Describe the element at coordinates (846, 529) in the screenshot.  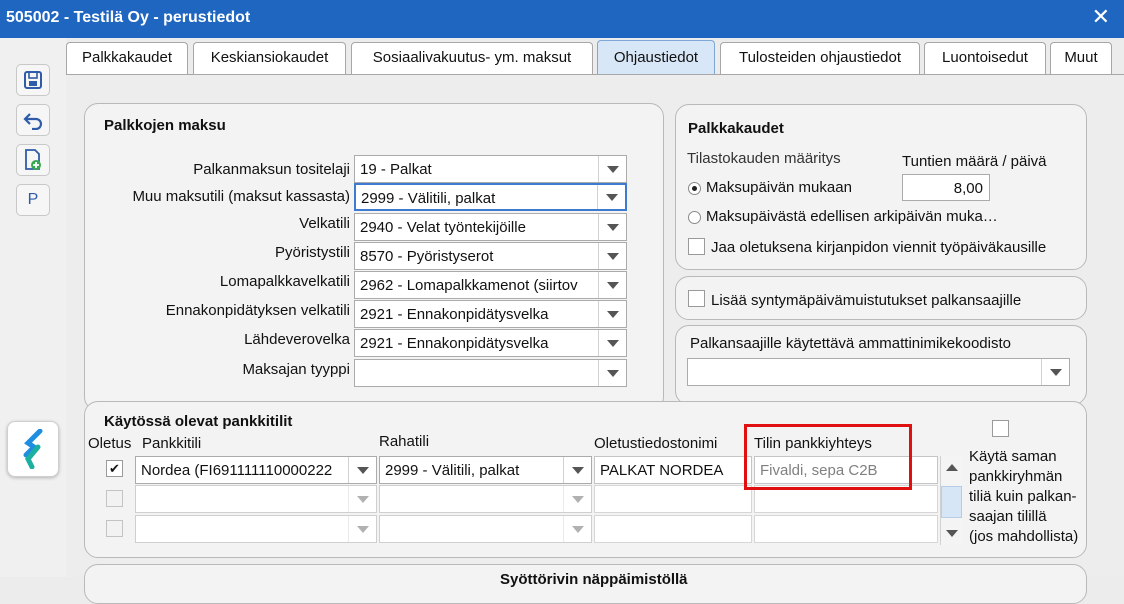
I see `row3-pankkiyhteys-input` at that location.